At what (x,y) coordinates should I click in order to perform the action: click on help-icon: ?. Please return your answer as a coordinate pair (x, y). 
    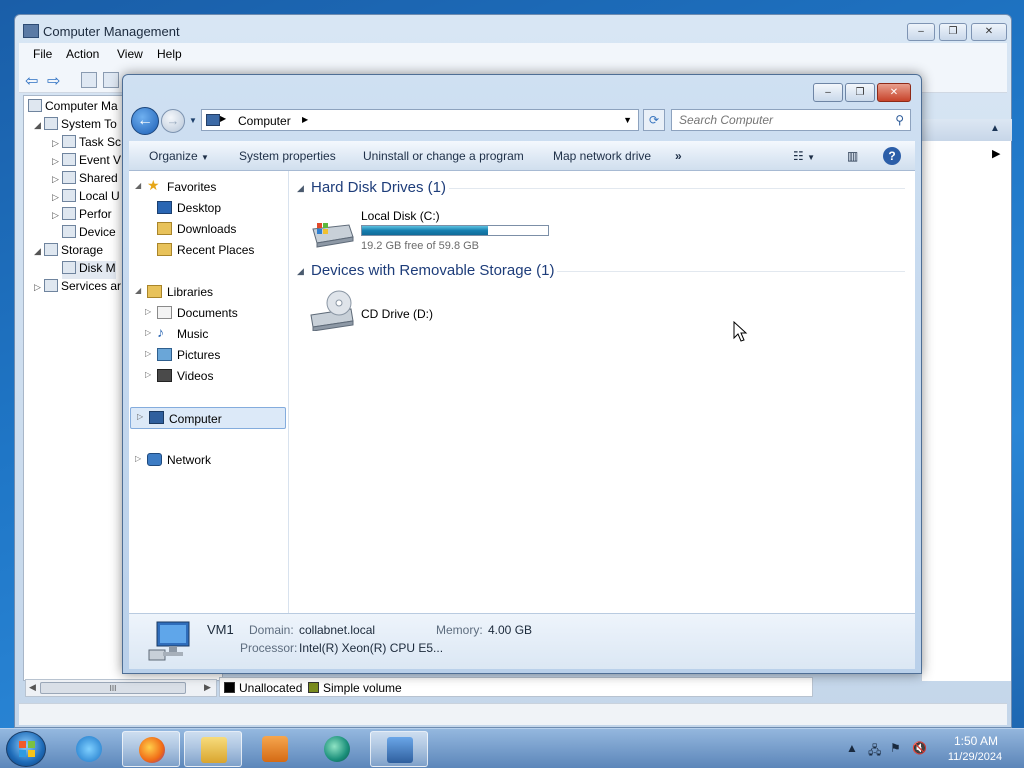
    Looking at the image, I should click on (892, 156).